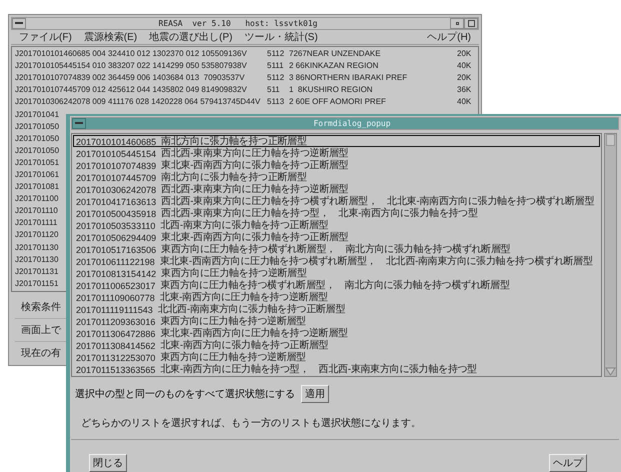 Image resolution: width=621 pixels, height=472 pixels. Describe the element at coordinates (115, 225) in the screenshot. I see `event-id: 2017010503533110` at that location.